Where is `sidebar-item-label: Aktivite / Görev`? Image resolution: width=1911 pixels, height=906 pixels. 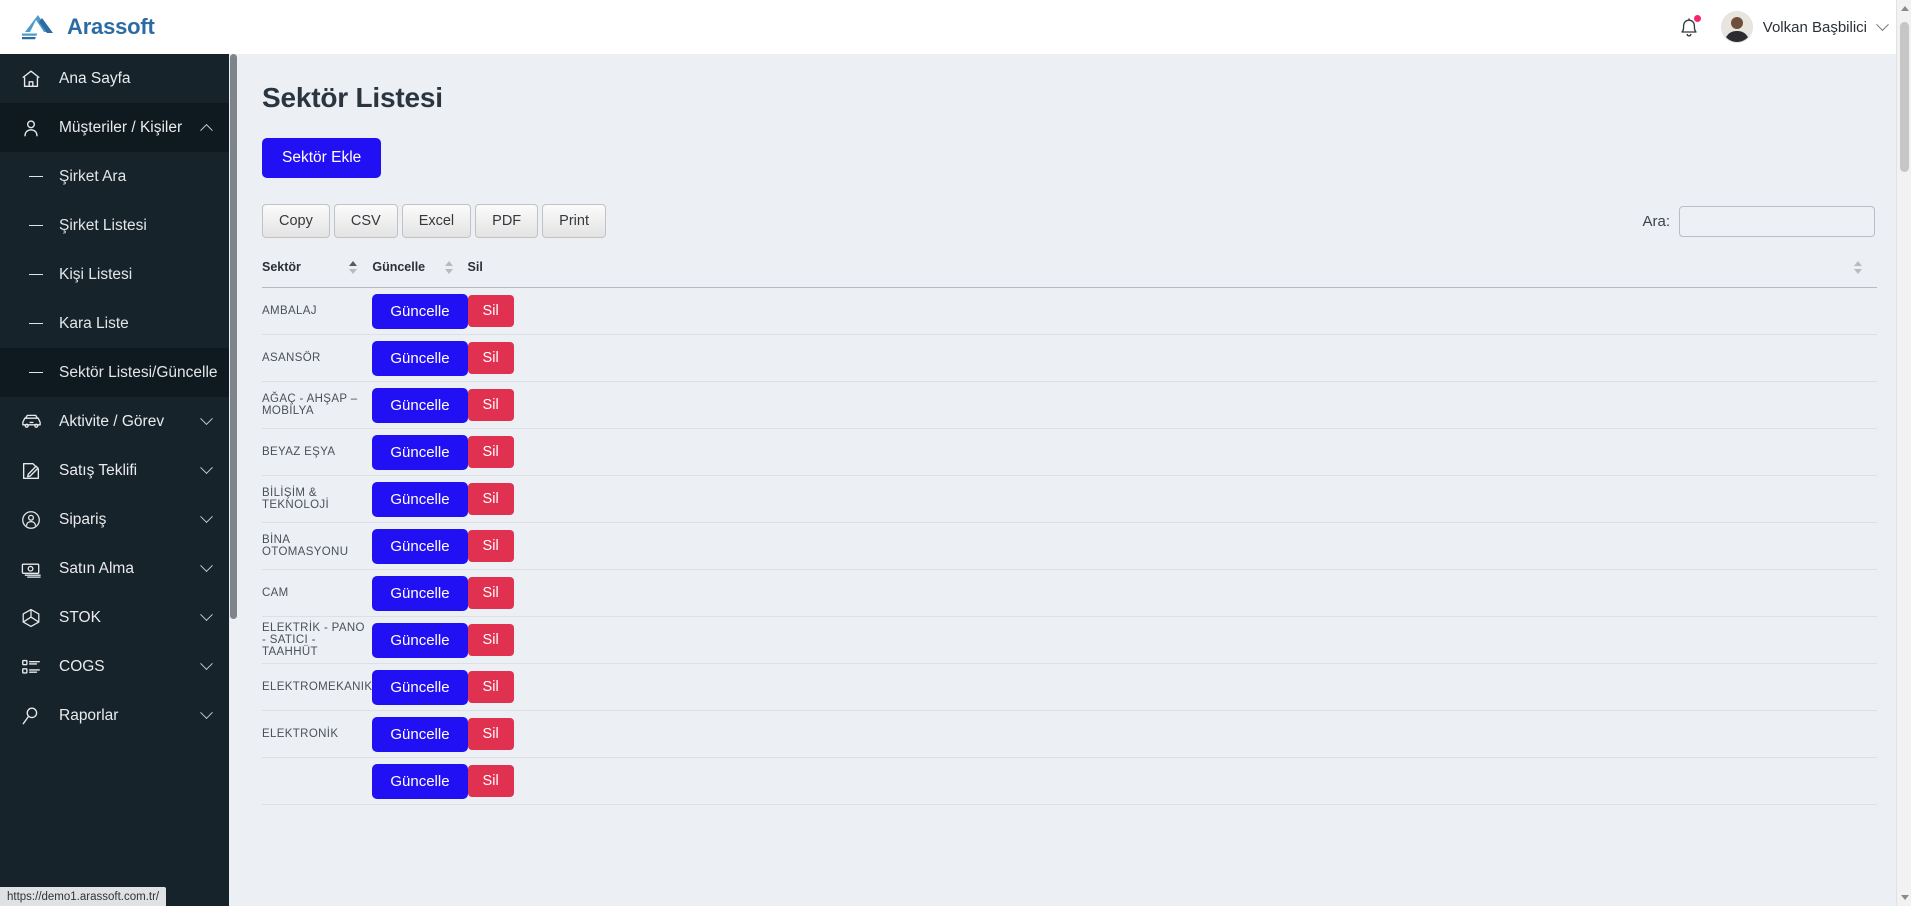
sidebar-item-label: Aktivite / Görev is located at coordinates (112, 421).